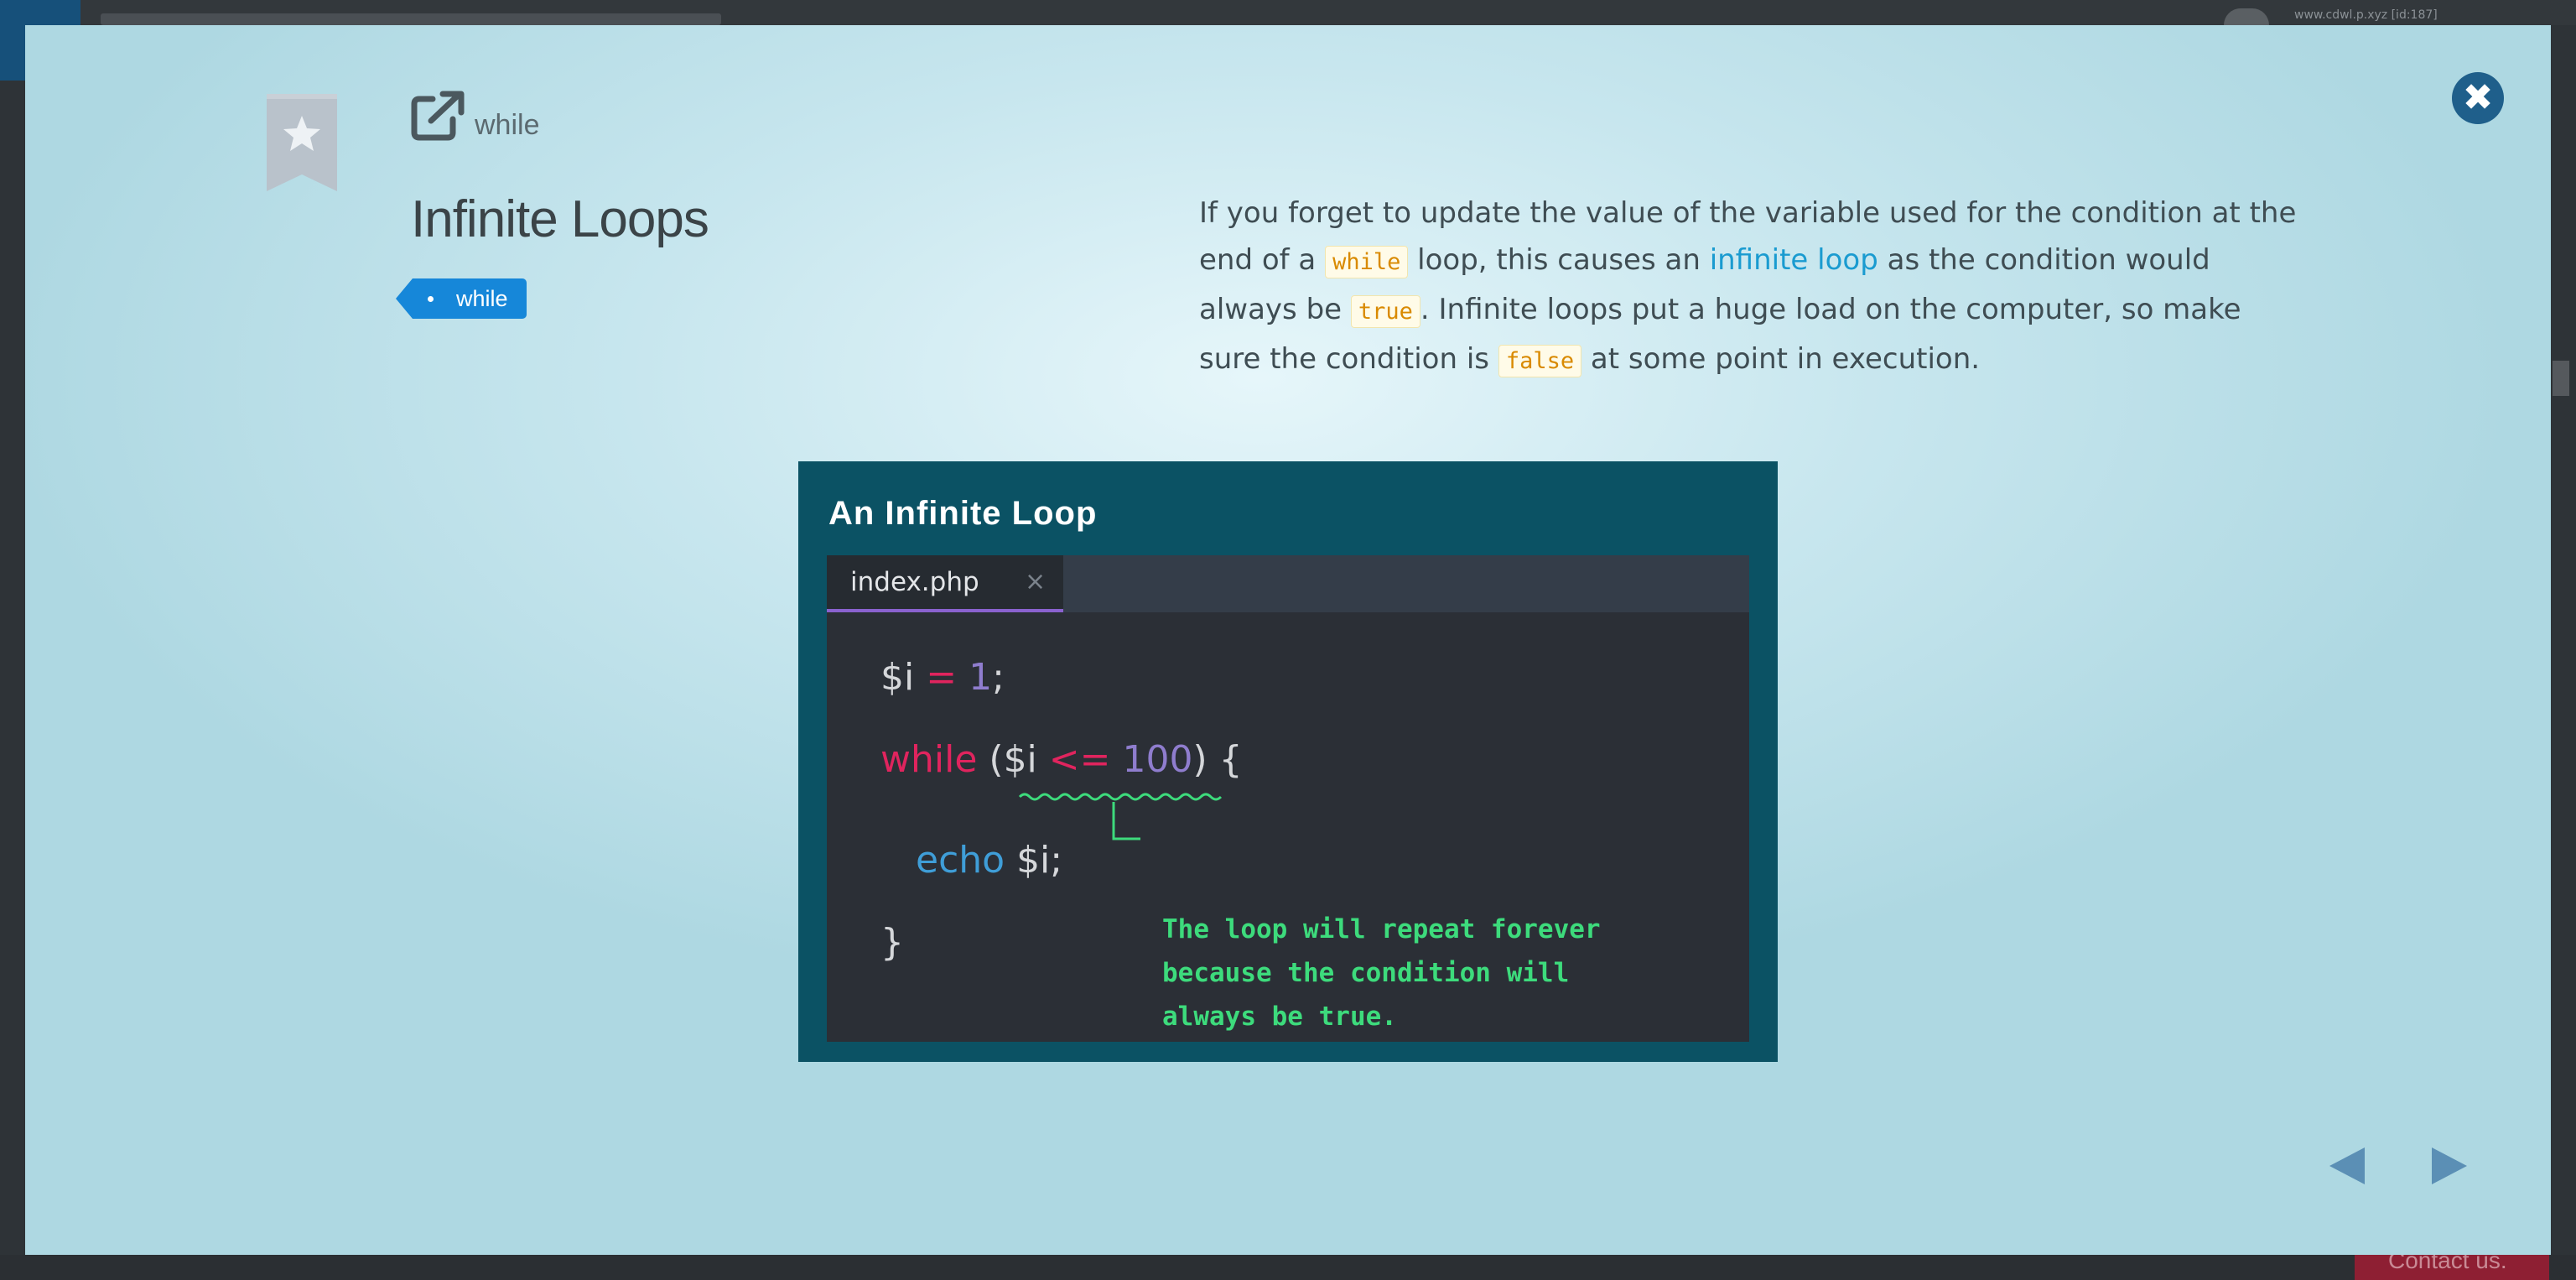  What do you see at coordinates (1781, 359) in the screenshot?
I see `description-part: at some point in execution.` at bounding box center [1781, 359].